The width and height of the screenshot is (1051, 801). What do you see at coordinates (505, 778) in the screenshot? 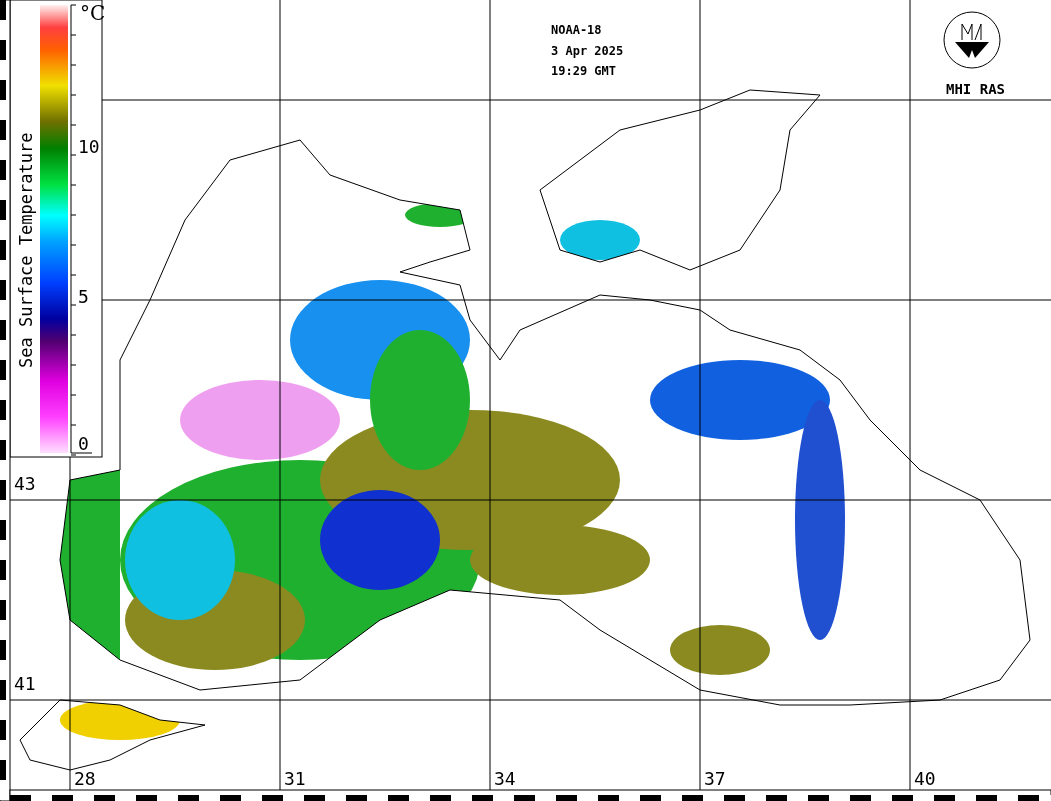
I see `longitude-label: 34` at bounding box center [505, 778].